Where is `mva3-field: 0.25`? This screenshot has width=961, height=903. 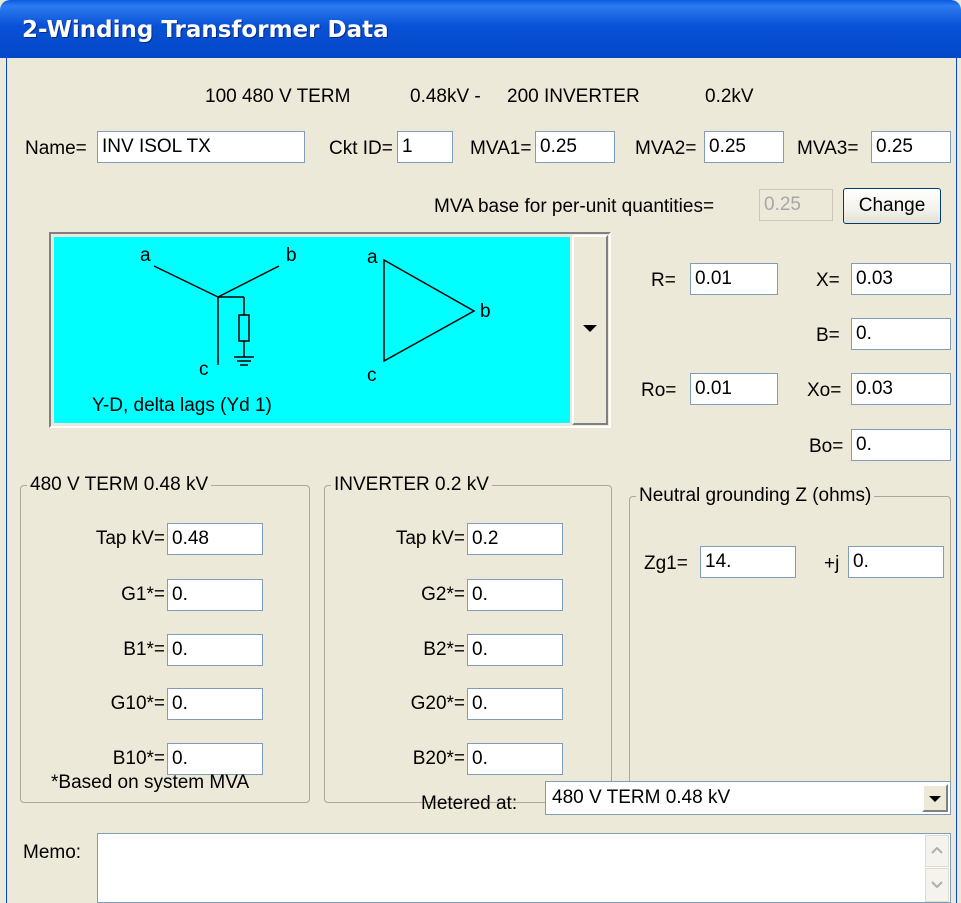 mva3-field: 0.25 is located at coordinates (911, 147).